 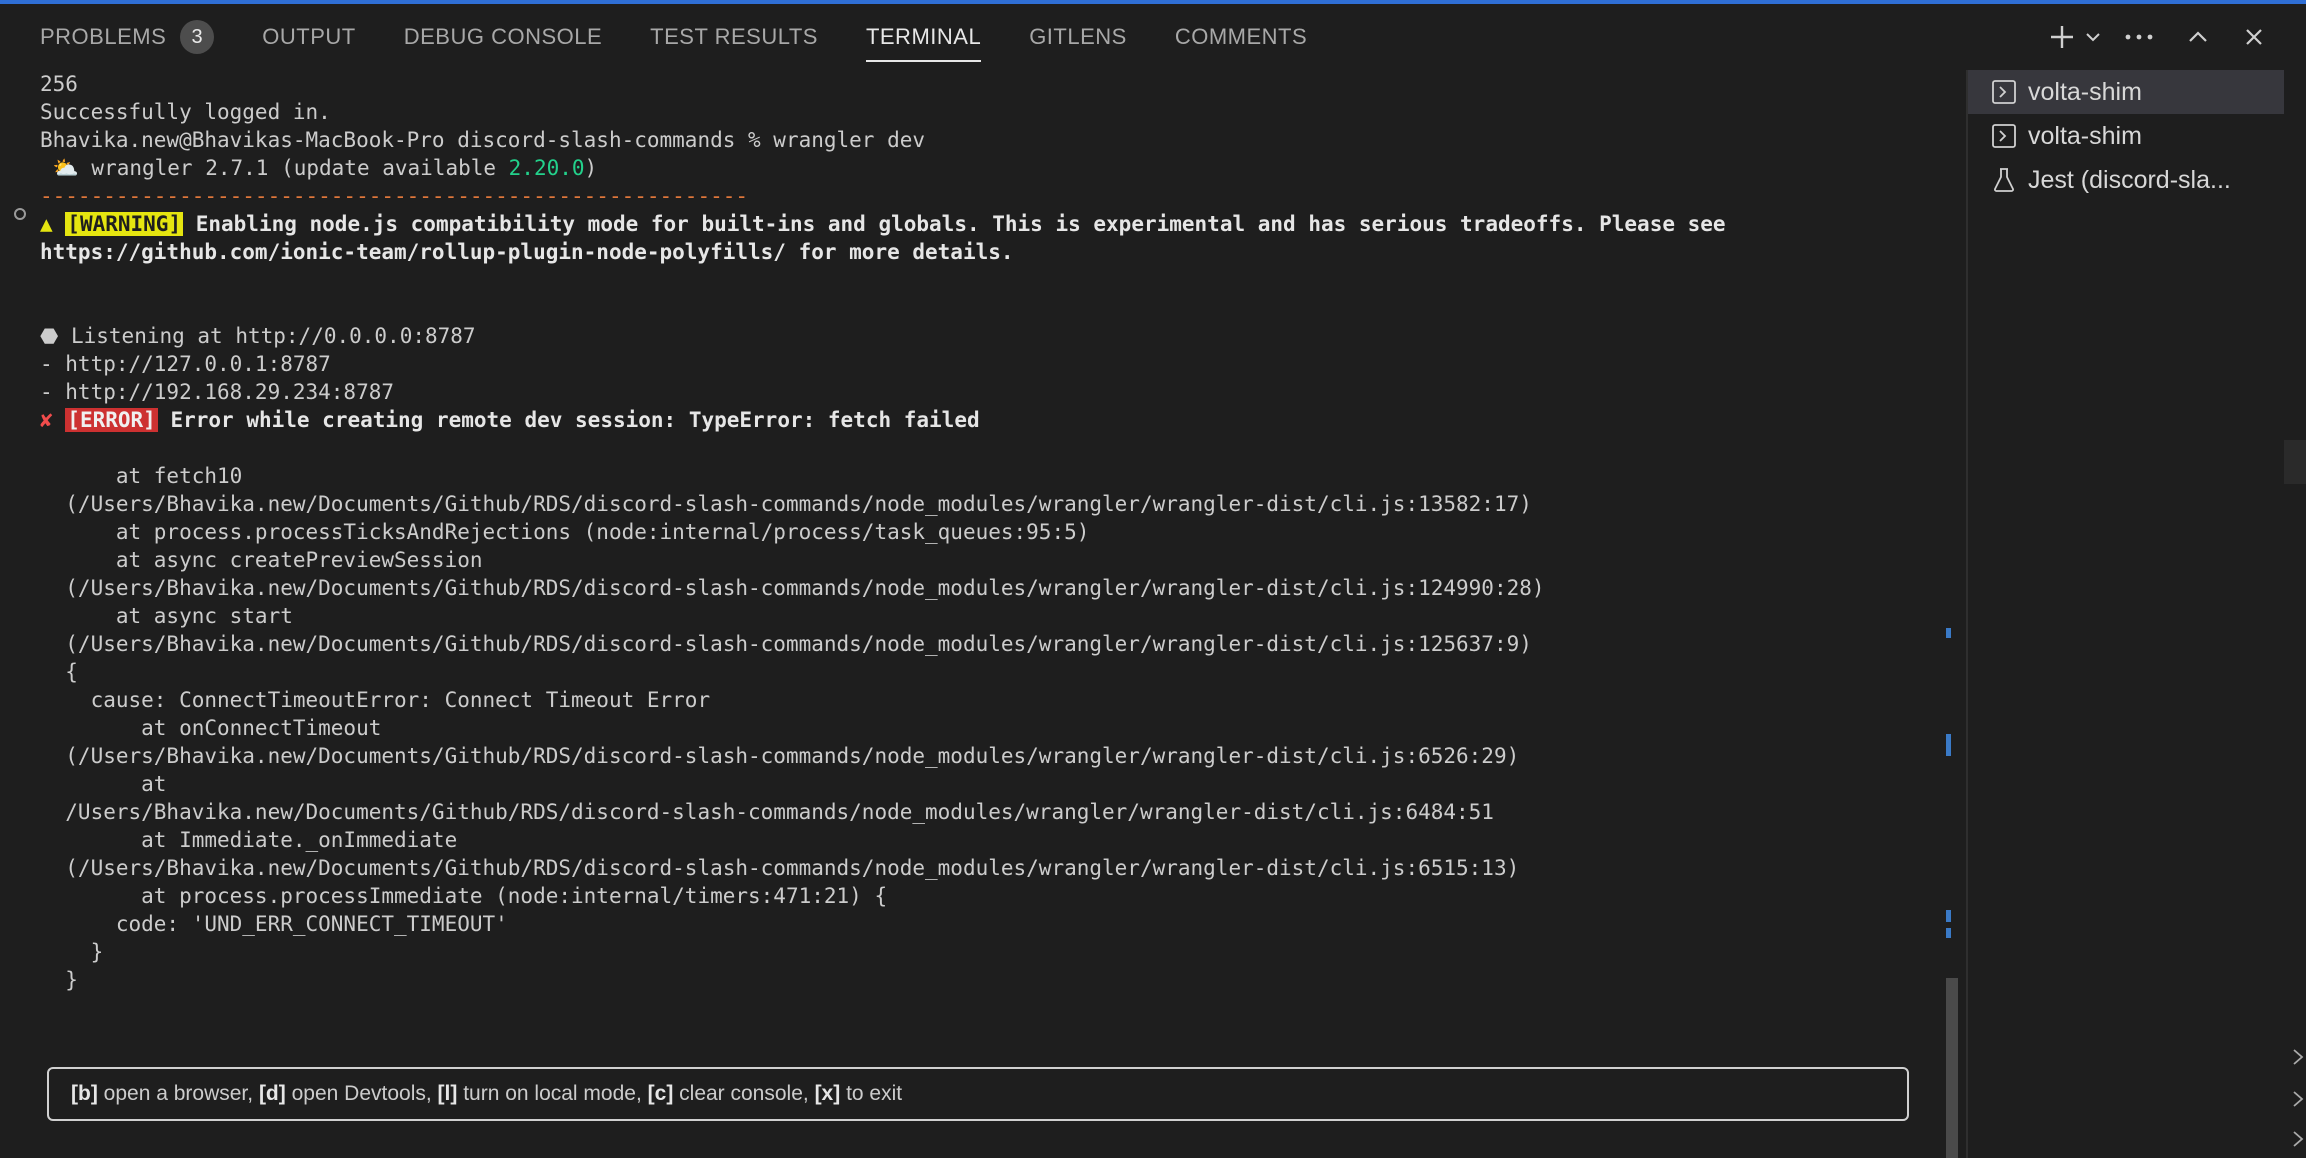 What do you see at coordinates (59, 672) in the screenshot?
I see `stack-line: {` at bounding box center [59, 672].